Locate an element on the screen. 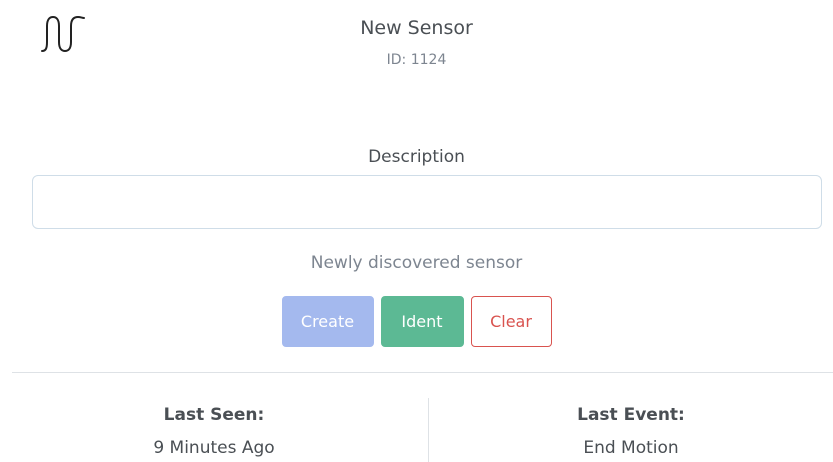 The height and width of the screenshot is (462, 833). last-seen-label: Last Seen: is located at coordinates (214, 415).